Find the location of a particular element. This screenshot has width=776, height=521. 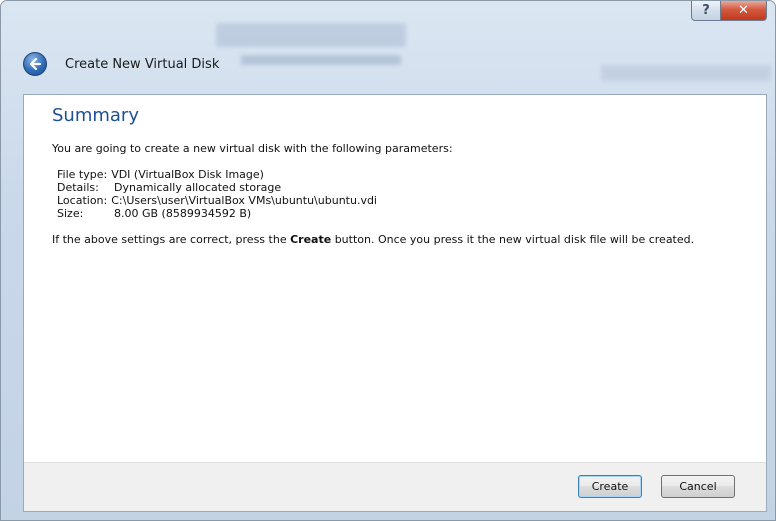

param-row-size: Size: 8.00 GB (8589934592 B) is located at coordinates (399, 213).